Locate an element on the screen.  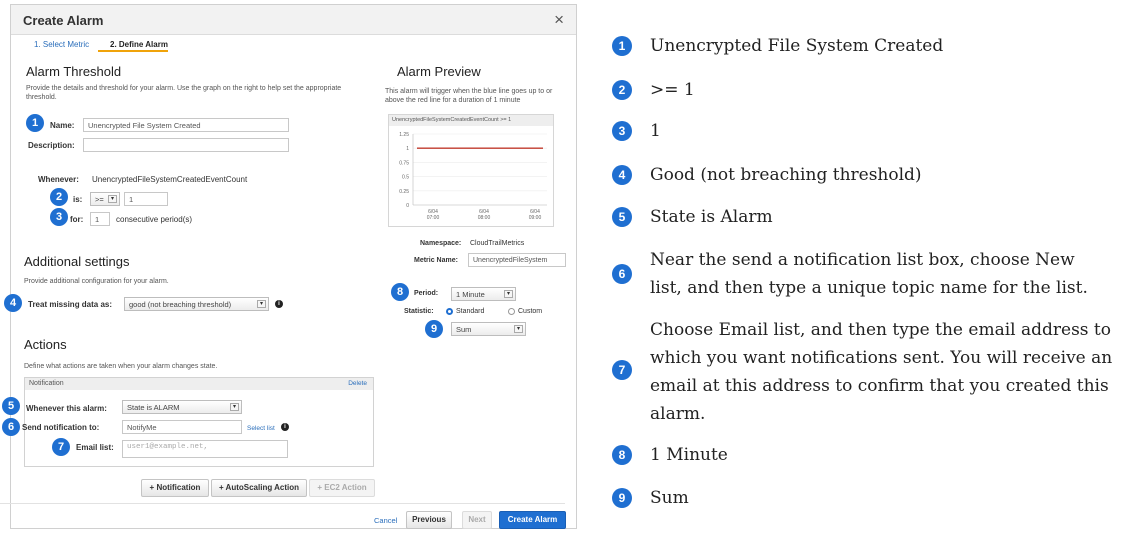
statistic-value: Sum is located at coordinates (464, 329).